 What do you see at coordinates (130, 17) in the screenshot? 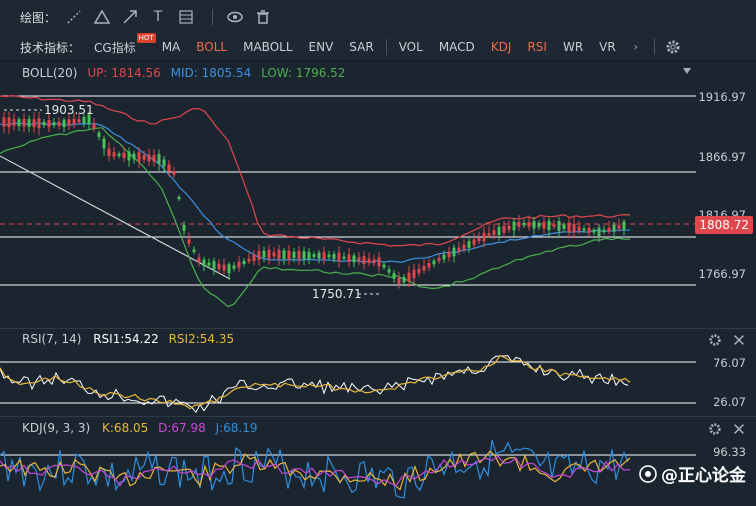
I see `ray-tool-icon` at bounding box center [130, 17].